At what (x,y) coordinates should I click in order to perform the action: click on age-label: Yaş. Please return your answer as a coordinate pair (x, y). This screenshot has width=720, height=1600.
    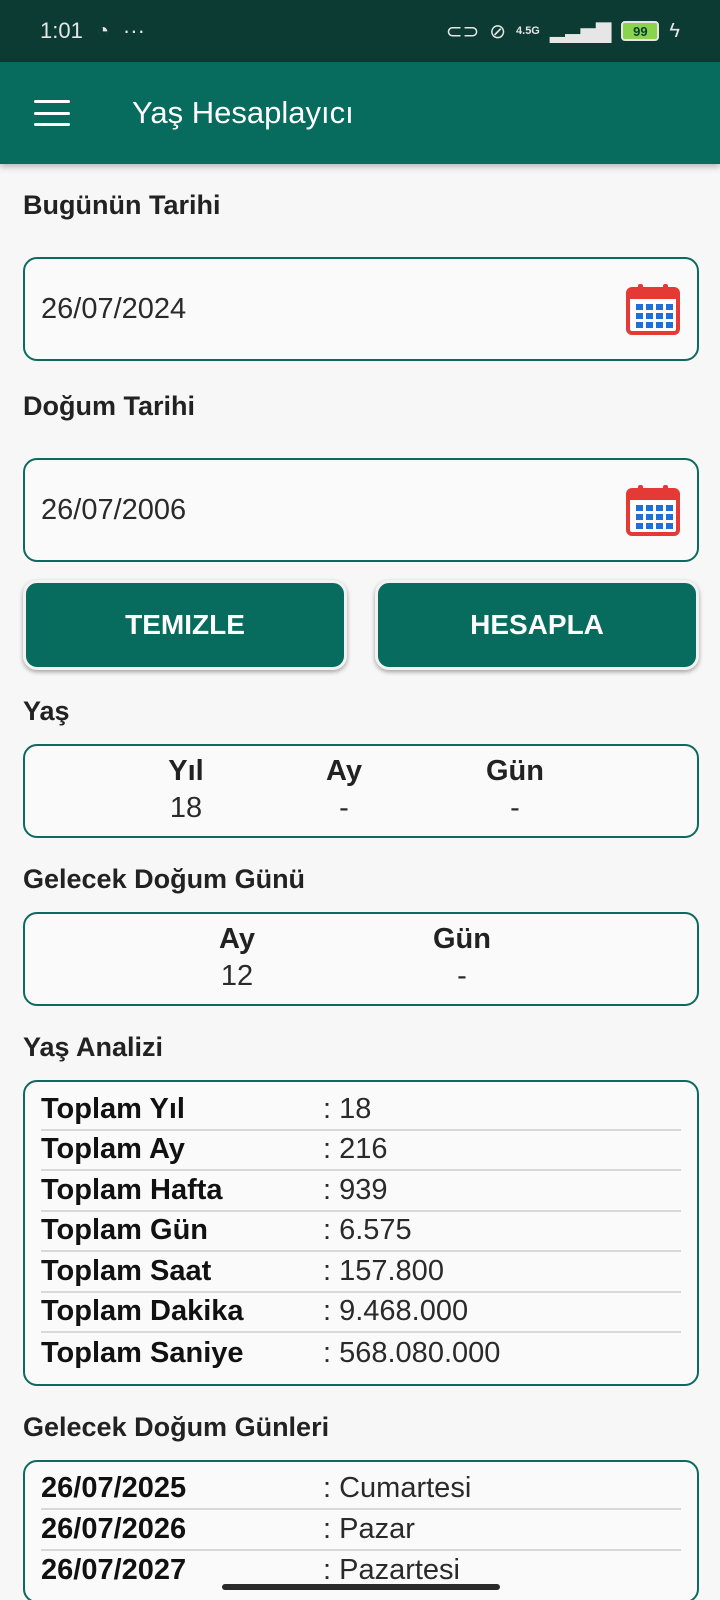
    Looking at the image, I should click on (46, 711).